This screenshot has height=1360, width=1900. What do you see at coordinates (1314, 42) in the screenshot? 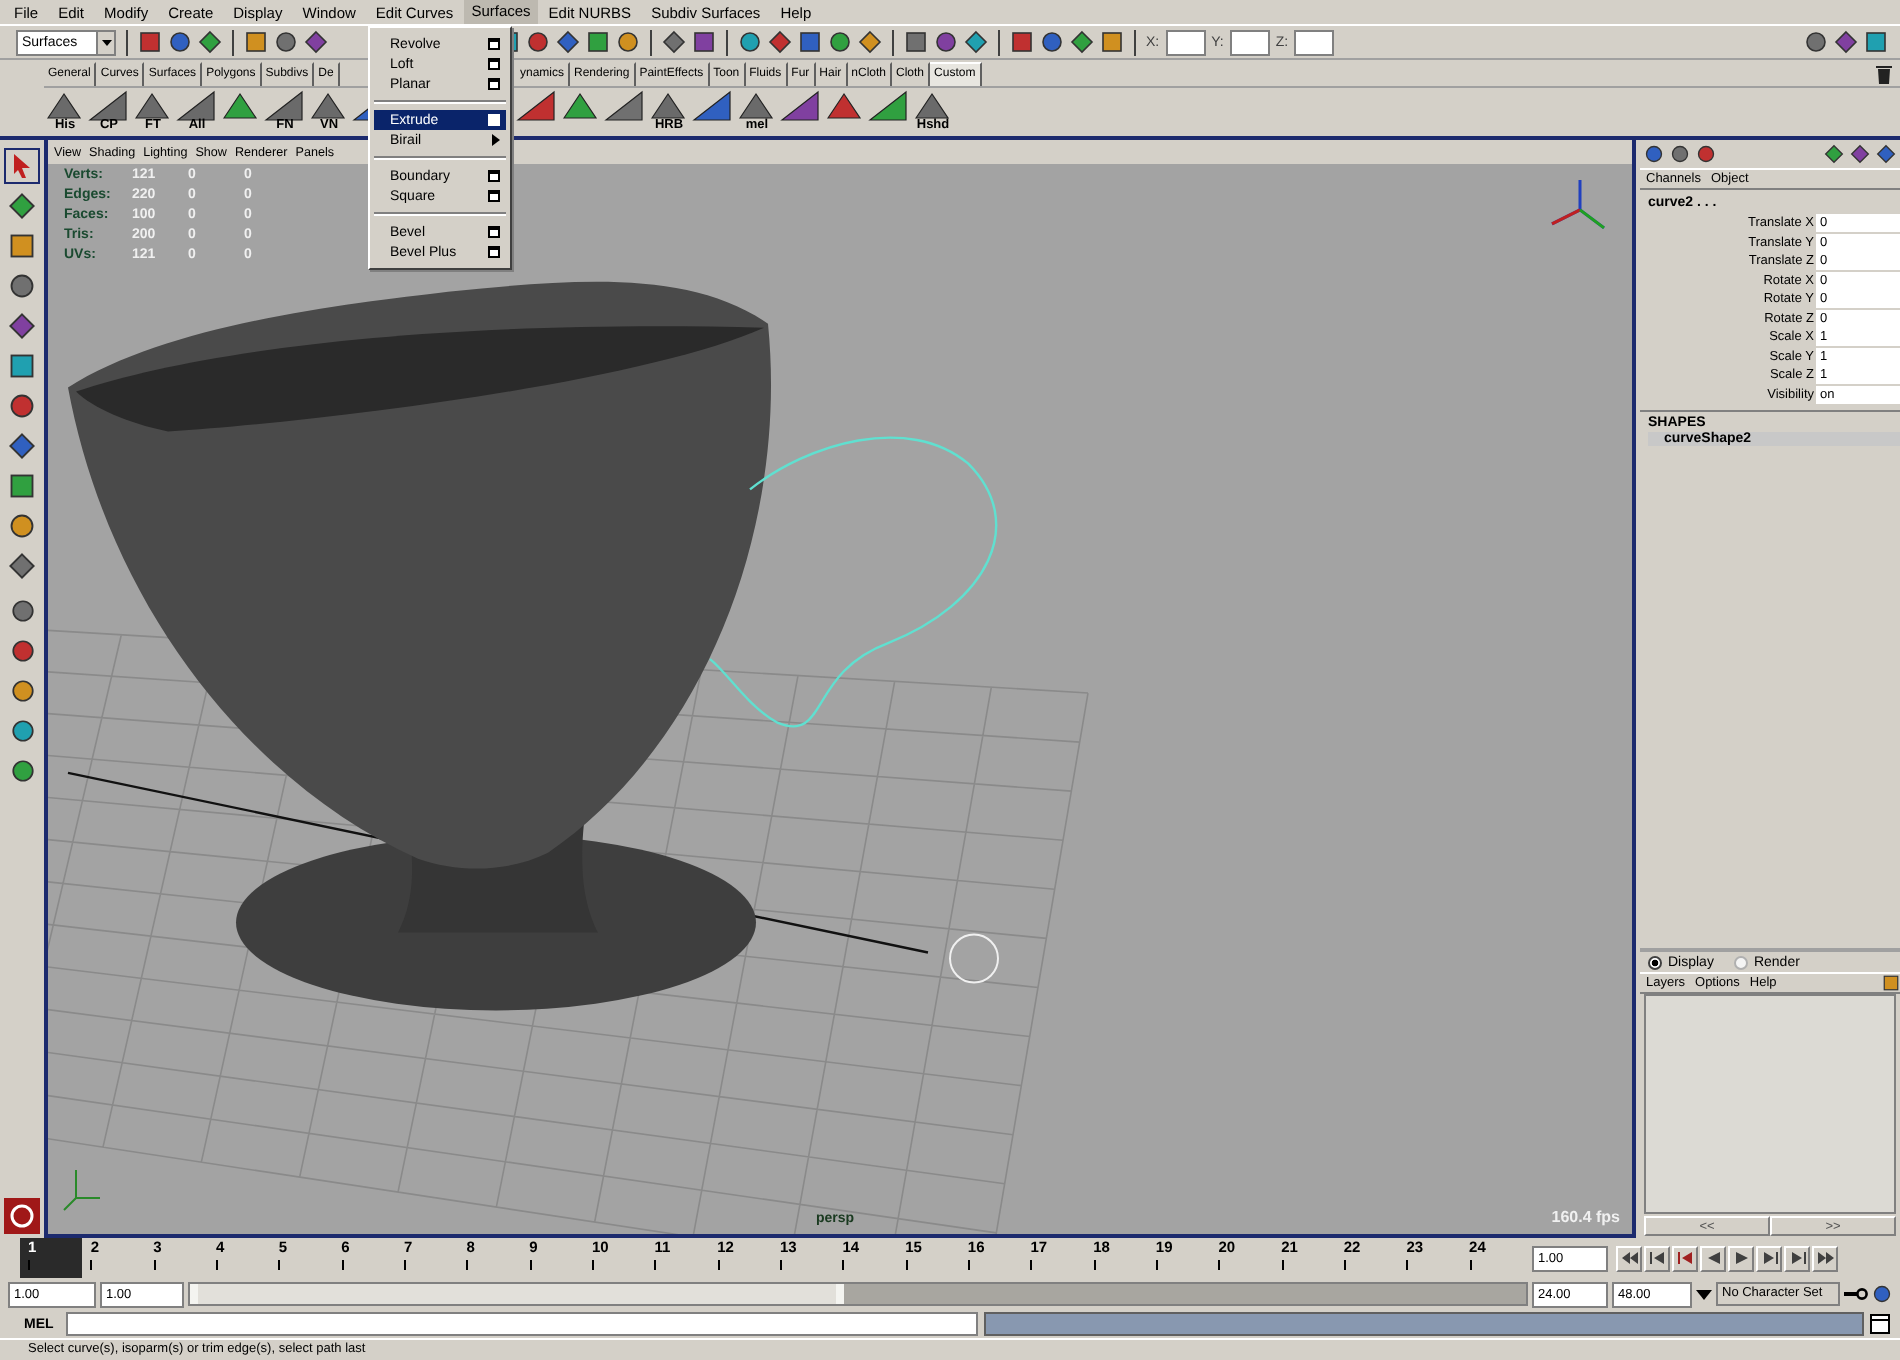
I see `z-field` at bounding box center [1314, 42].